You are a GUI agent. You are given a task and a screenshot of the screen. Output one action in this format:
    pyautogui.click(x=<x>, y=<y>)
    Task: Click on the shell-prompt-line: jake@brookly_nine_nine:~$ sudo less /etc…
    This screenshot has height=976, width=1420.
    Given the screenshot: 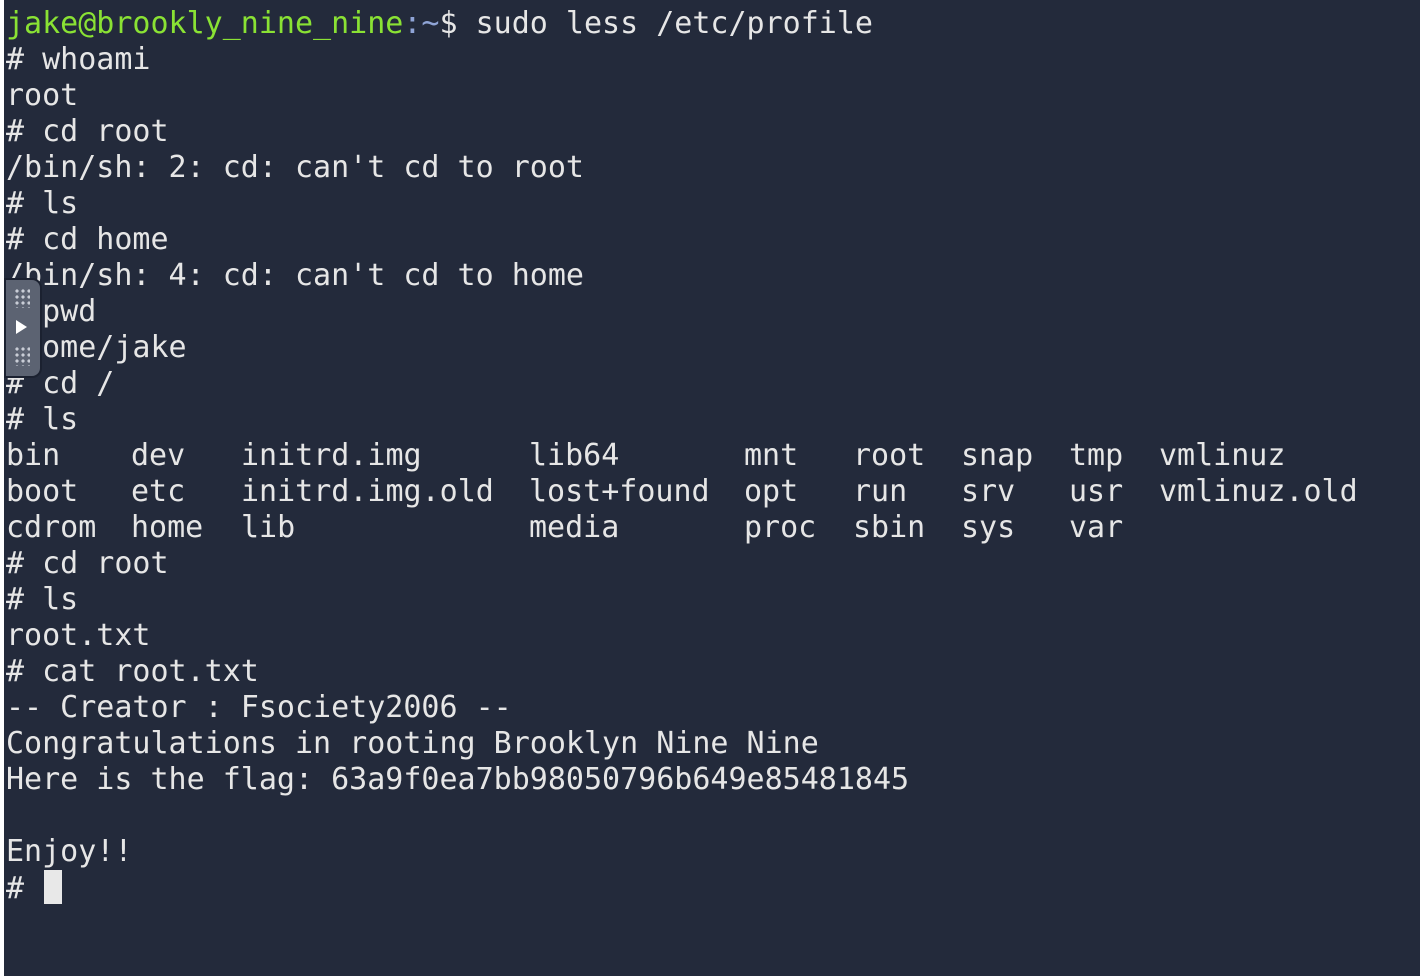 What is the action you would take?
    pyautogui.click(x=682, y=24)
    